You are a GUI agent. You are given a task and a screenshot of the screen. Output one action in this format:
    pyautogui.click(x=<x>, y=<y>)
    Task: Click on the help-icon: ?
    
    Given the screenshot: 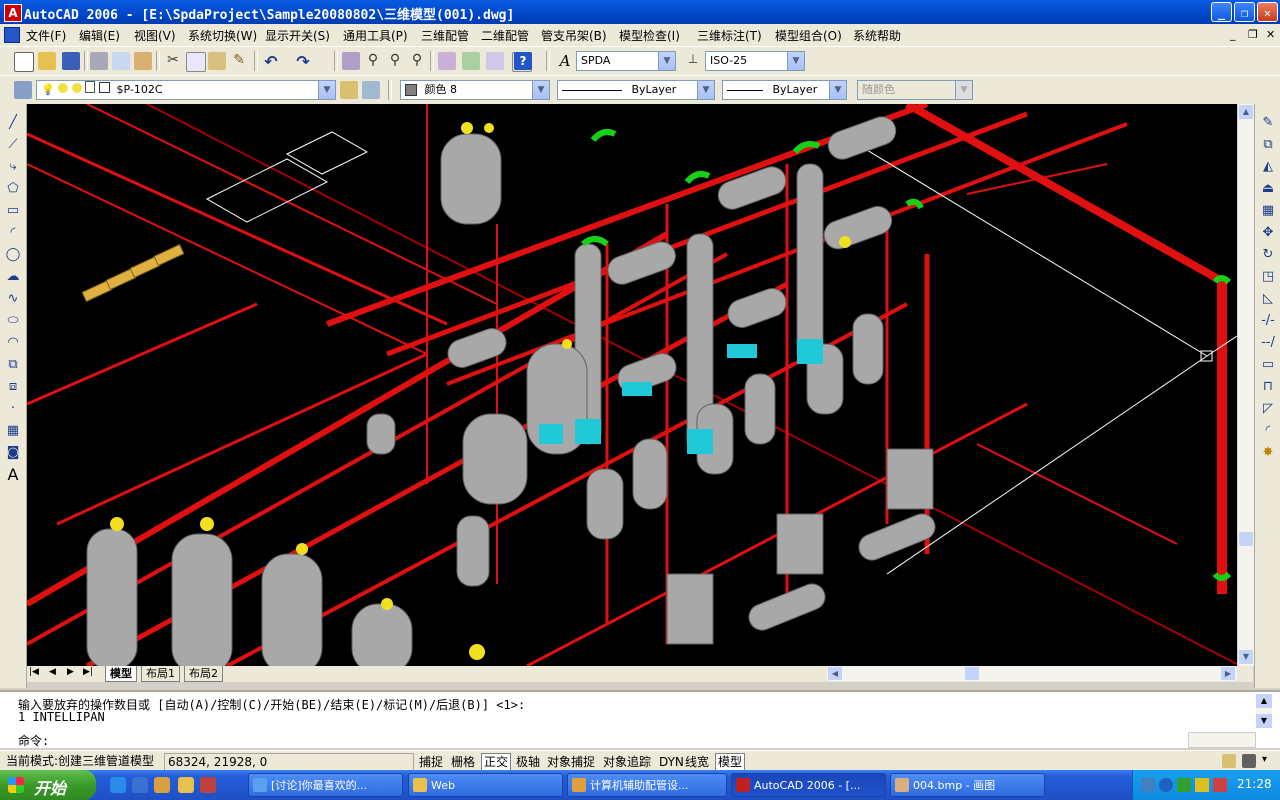 What is the action you would take?
    pyautogui.click(x=523, y=61)
    